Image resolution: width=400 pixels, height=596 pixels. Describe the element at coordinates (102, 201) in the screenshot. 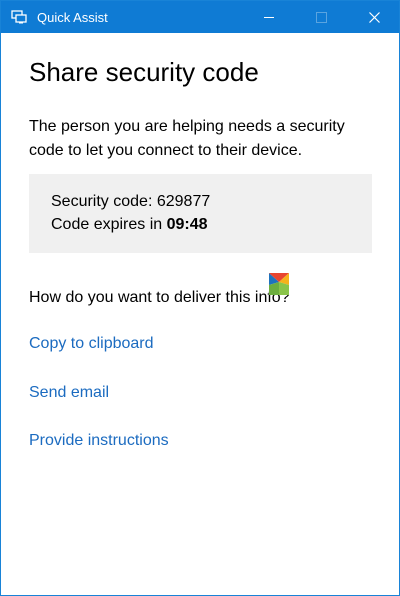

I see `security-code-label: Security code:` at that location.